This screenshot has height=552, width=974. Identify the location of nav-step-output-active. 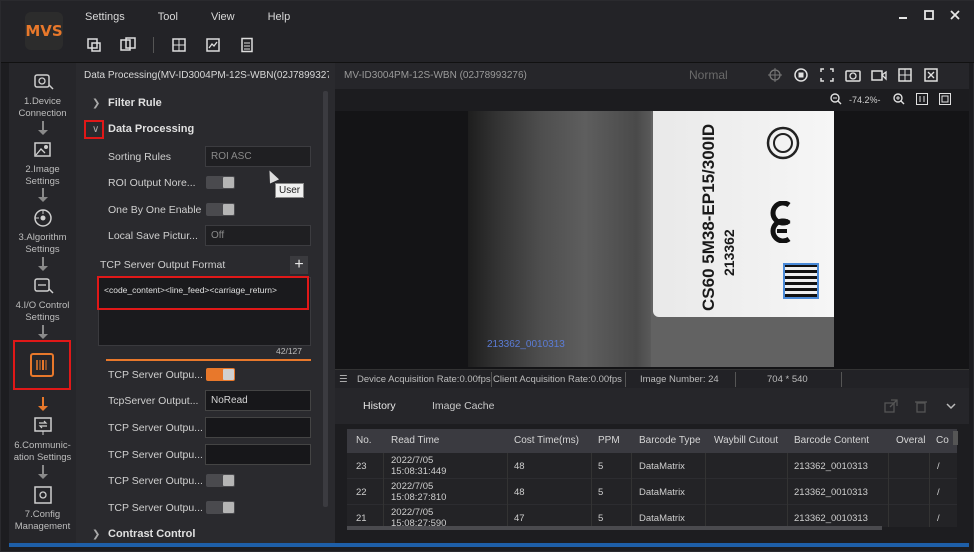
(42, 365).